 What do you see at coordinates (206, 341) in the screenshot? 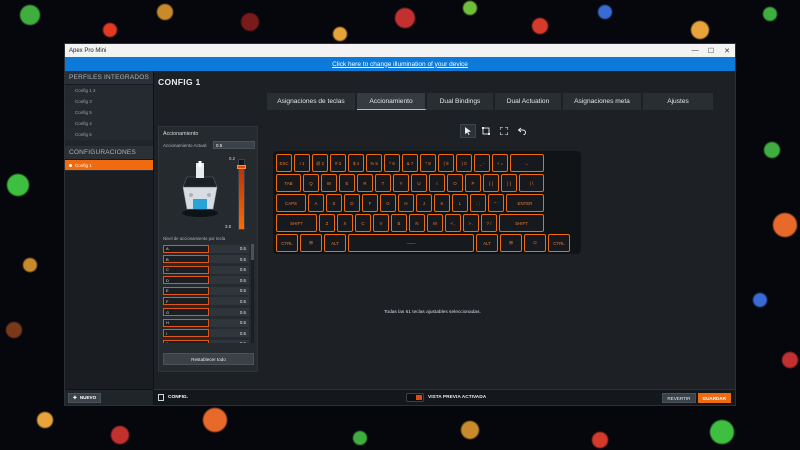
I see `level-row: J0.5` at bounding box center [206, 341].